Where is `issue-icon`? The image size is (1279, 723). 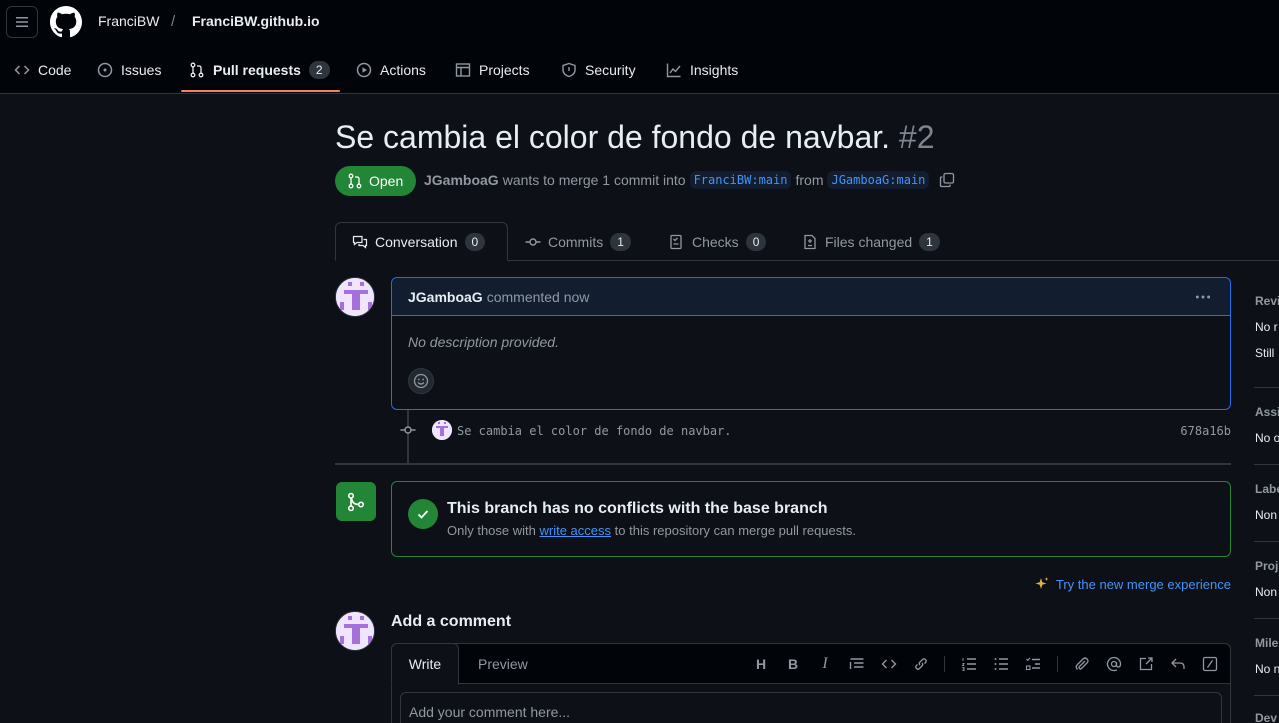 issue-icon is located at coordinates (105, 70).